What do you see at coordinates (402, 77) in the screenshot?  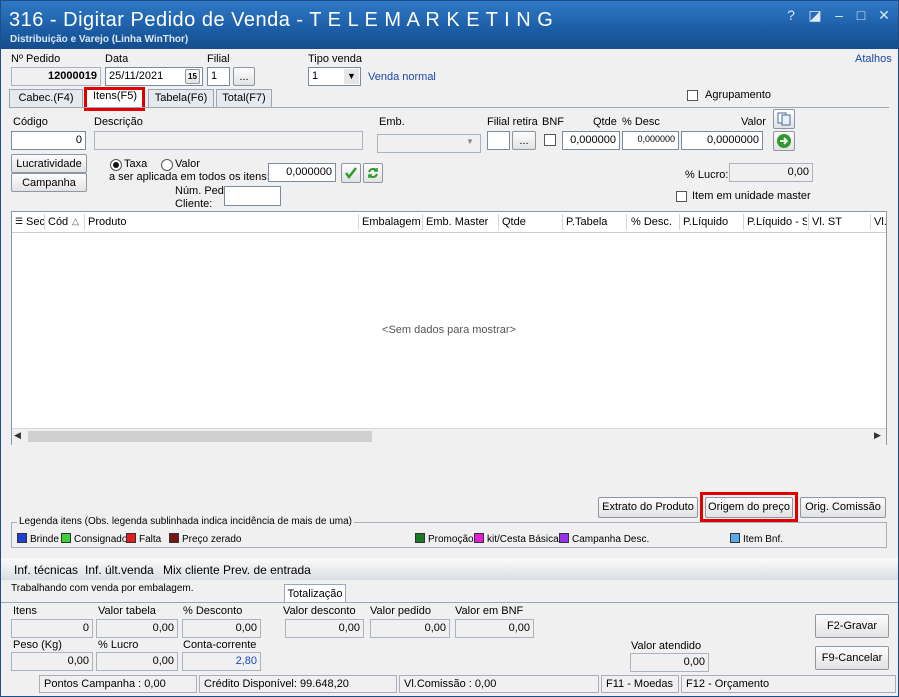 I see `tipo-venda-desc: Venda normal` at bounding box center [402, 77].